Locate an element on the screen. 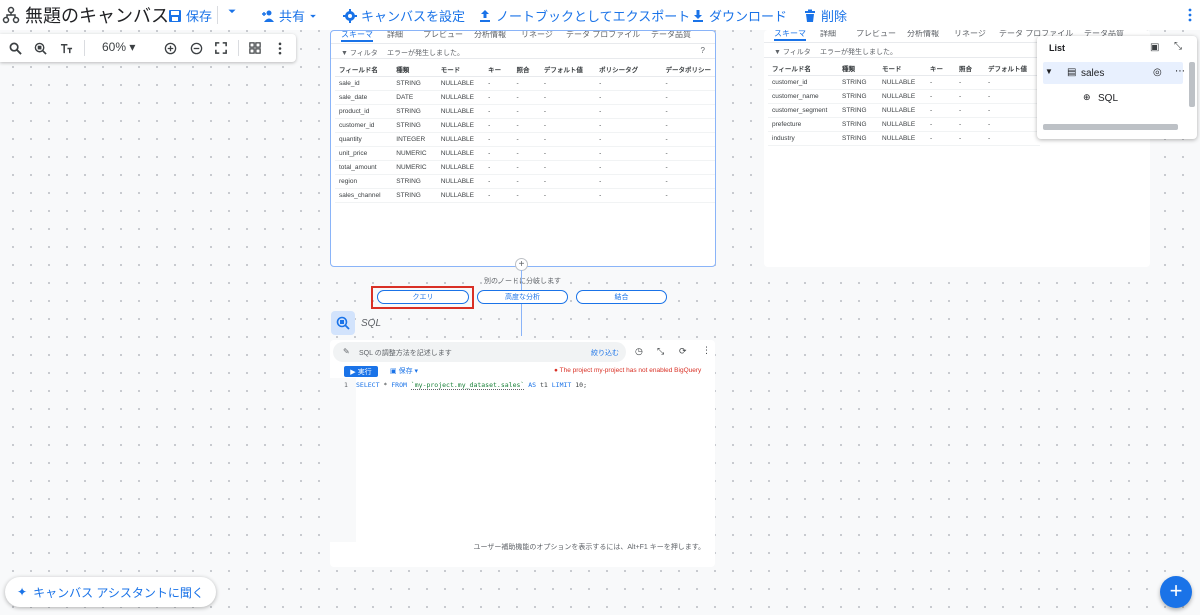 This screenshot has height=615, width=1200. more-horiz-icon: ⋯ is located at coordinates (1180, 71).